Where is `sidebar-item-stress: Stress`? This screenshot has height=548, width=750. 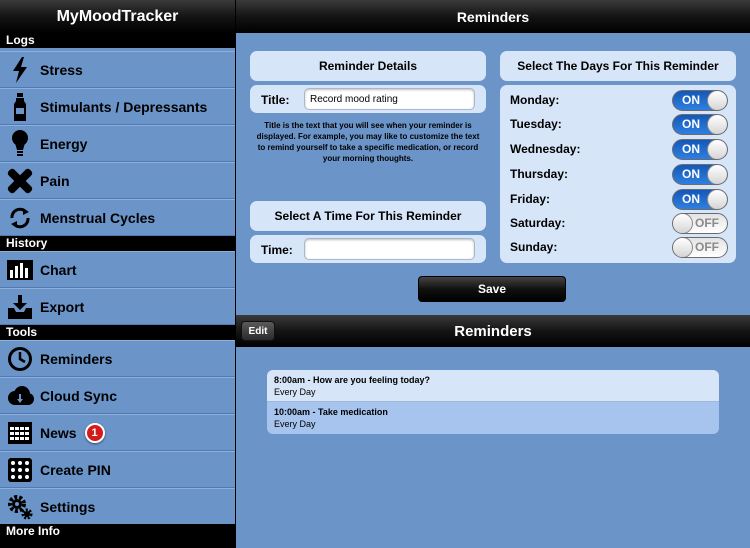
sidebar-item-stress: Stress is located at coordinates (117, 69).